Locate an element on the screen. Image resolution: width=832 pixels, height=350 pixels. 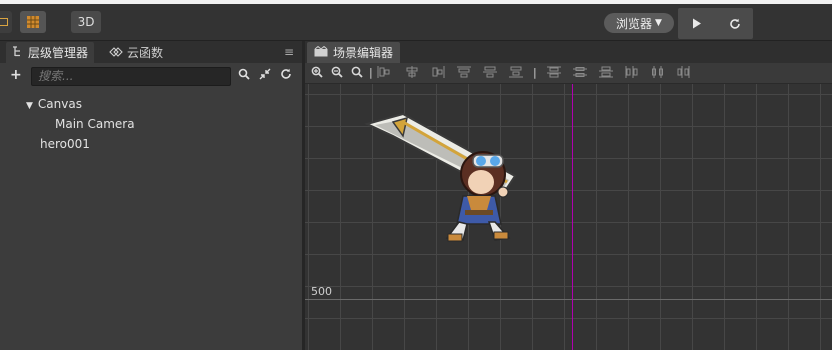
zoom-out-icon is located at coordinates (337, 73).